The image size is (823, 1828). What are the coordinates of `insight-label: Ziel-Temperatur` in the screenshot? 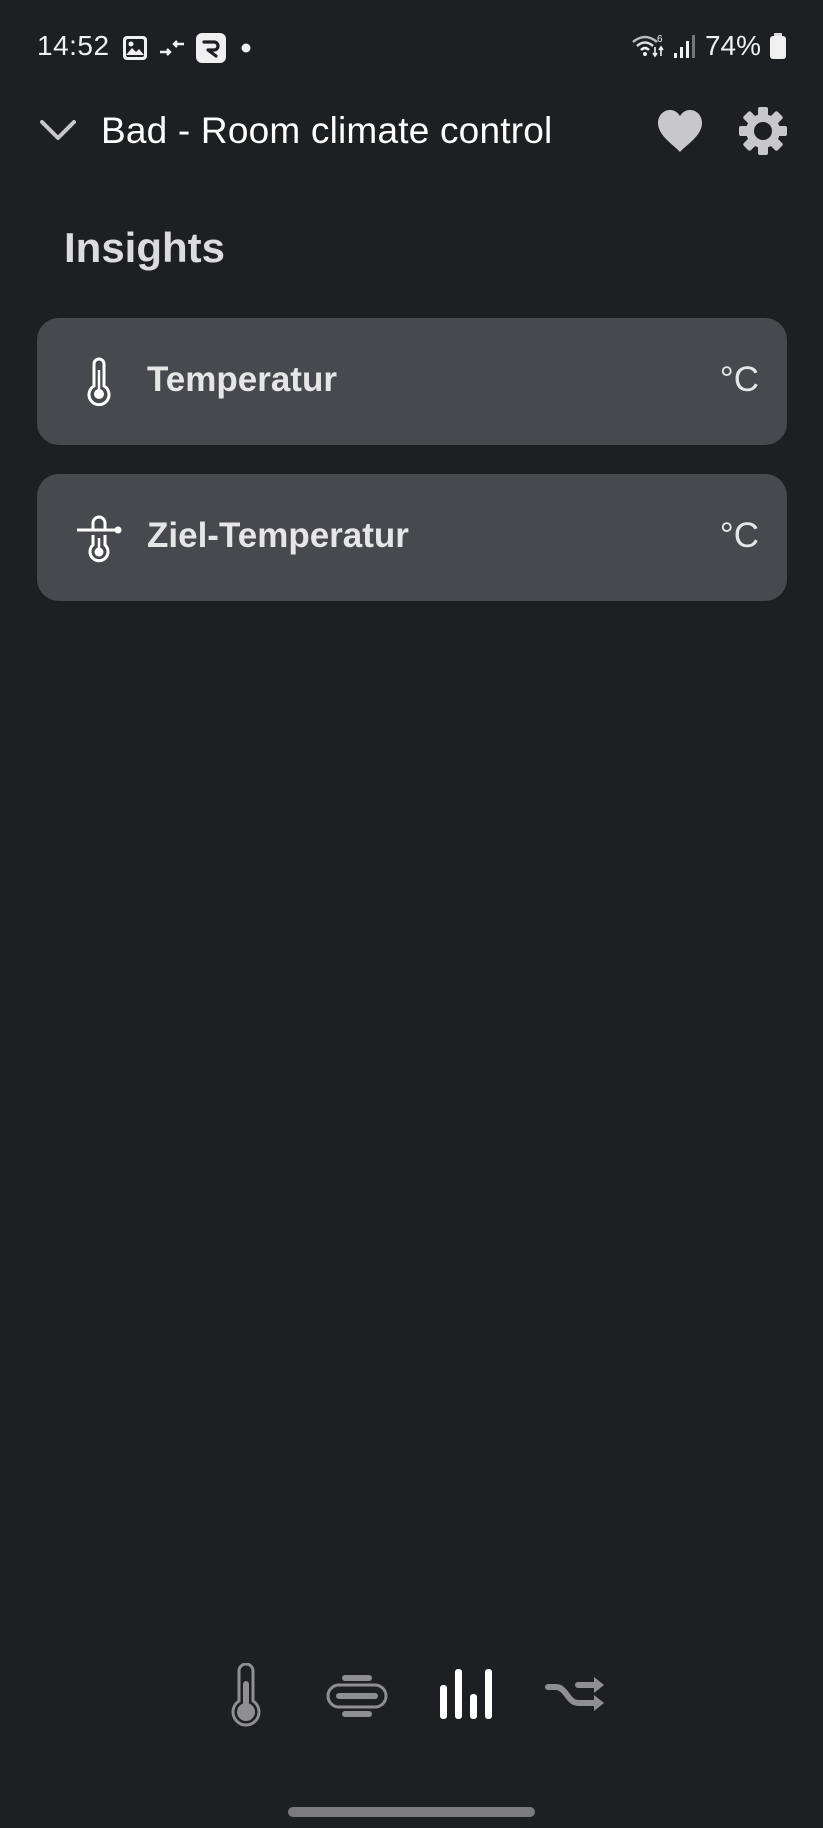 It's located at (278, 535).